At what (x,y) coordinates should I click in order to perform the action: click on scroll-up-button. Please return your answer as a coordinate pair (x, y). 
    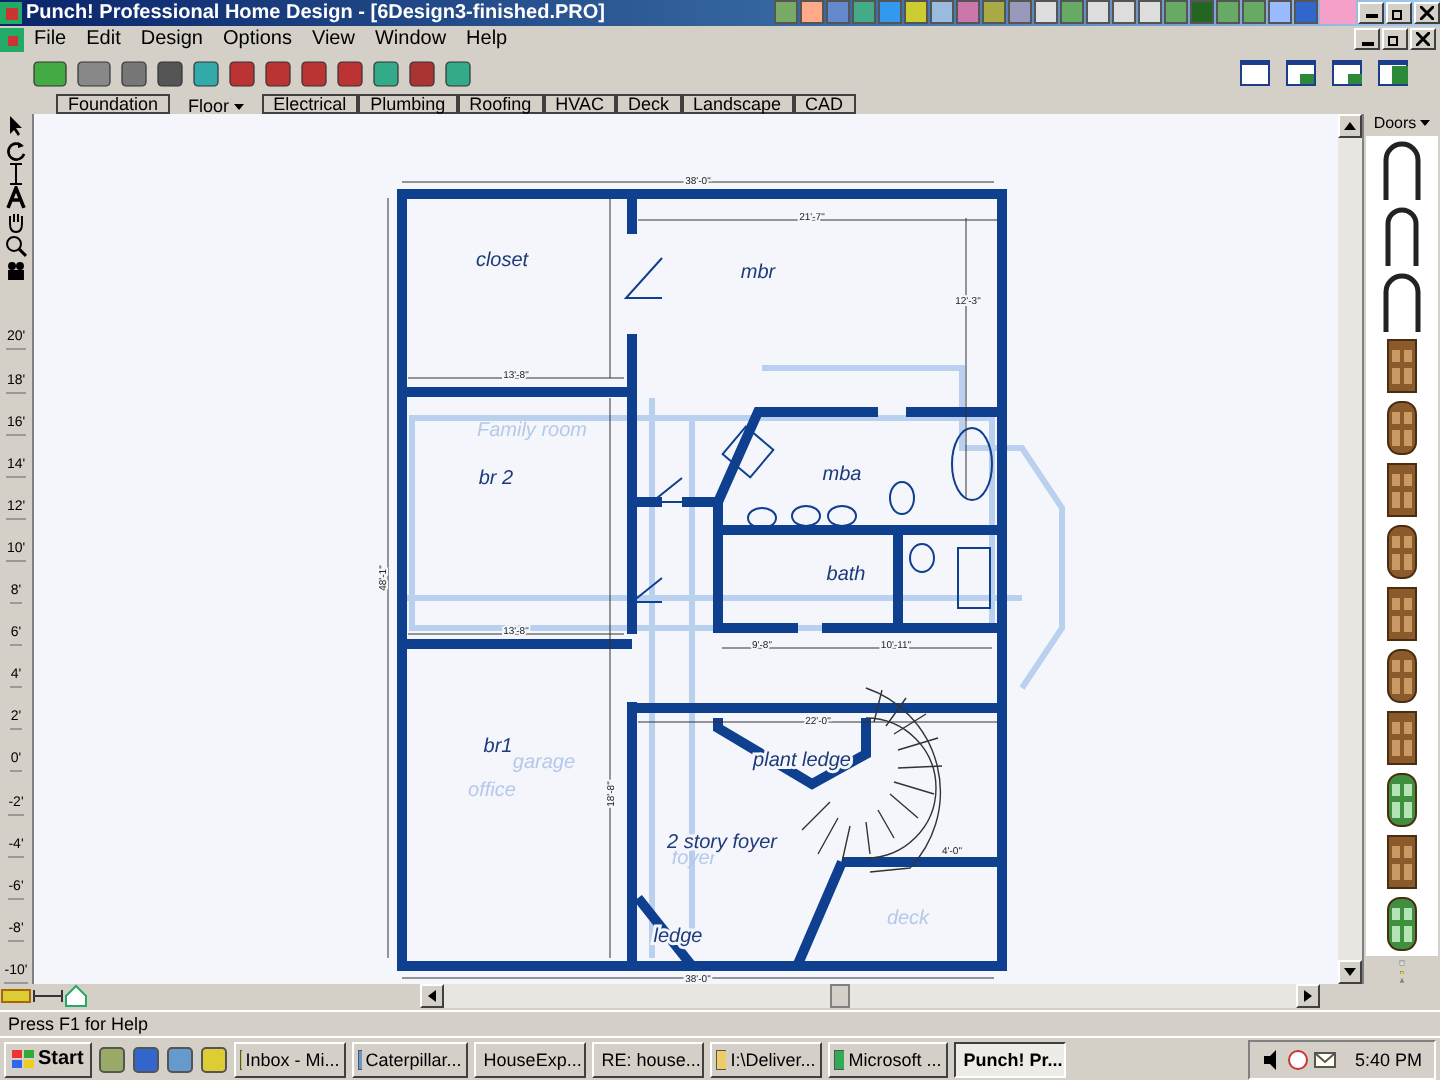
    Looking at the image, I should click on (1350, 125).